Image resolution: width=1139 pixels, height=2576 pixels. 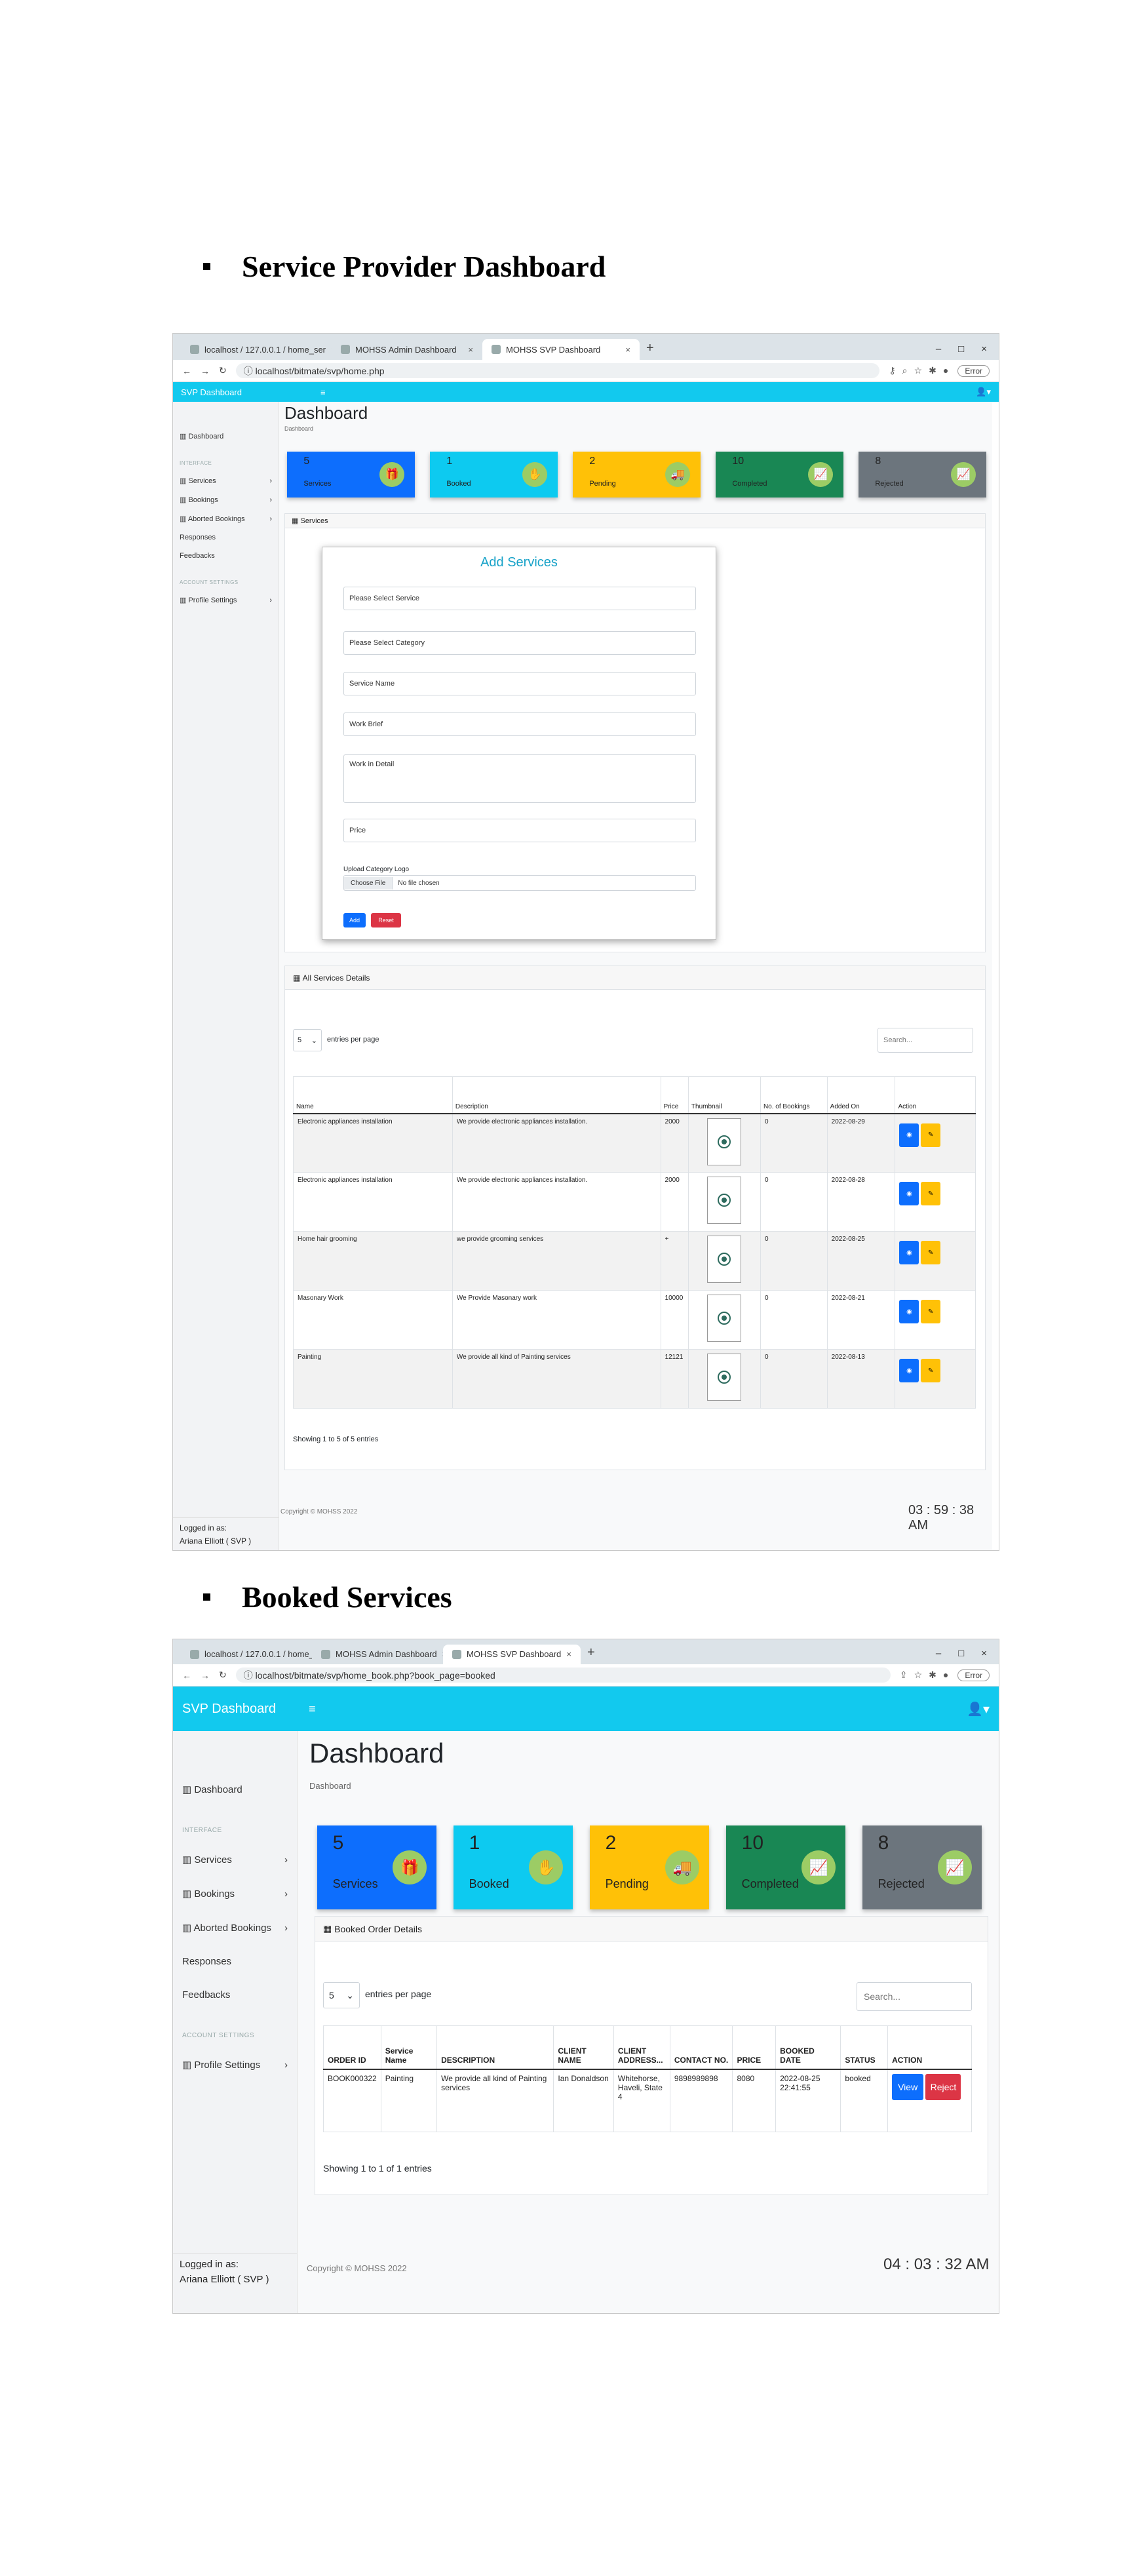 What do you see at coordinates (794, 1095) in the screenshot?
I see `column-header: No. of Bookings` at bounding box center [794, 1095].